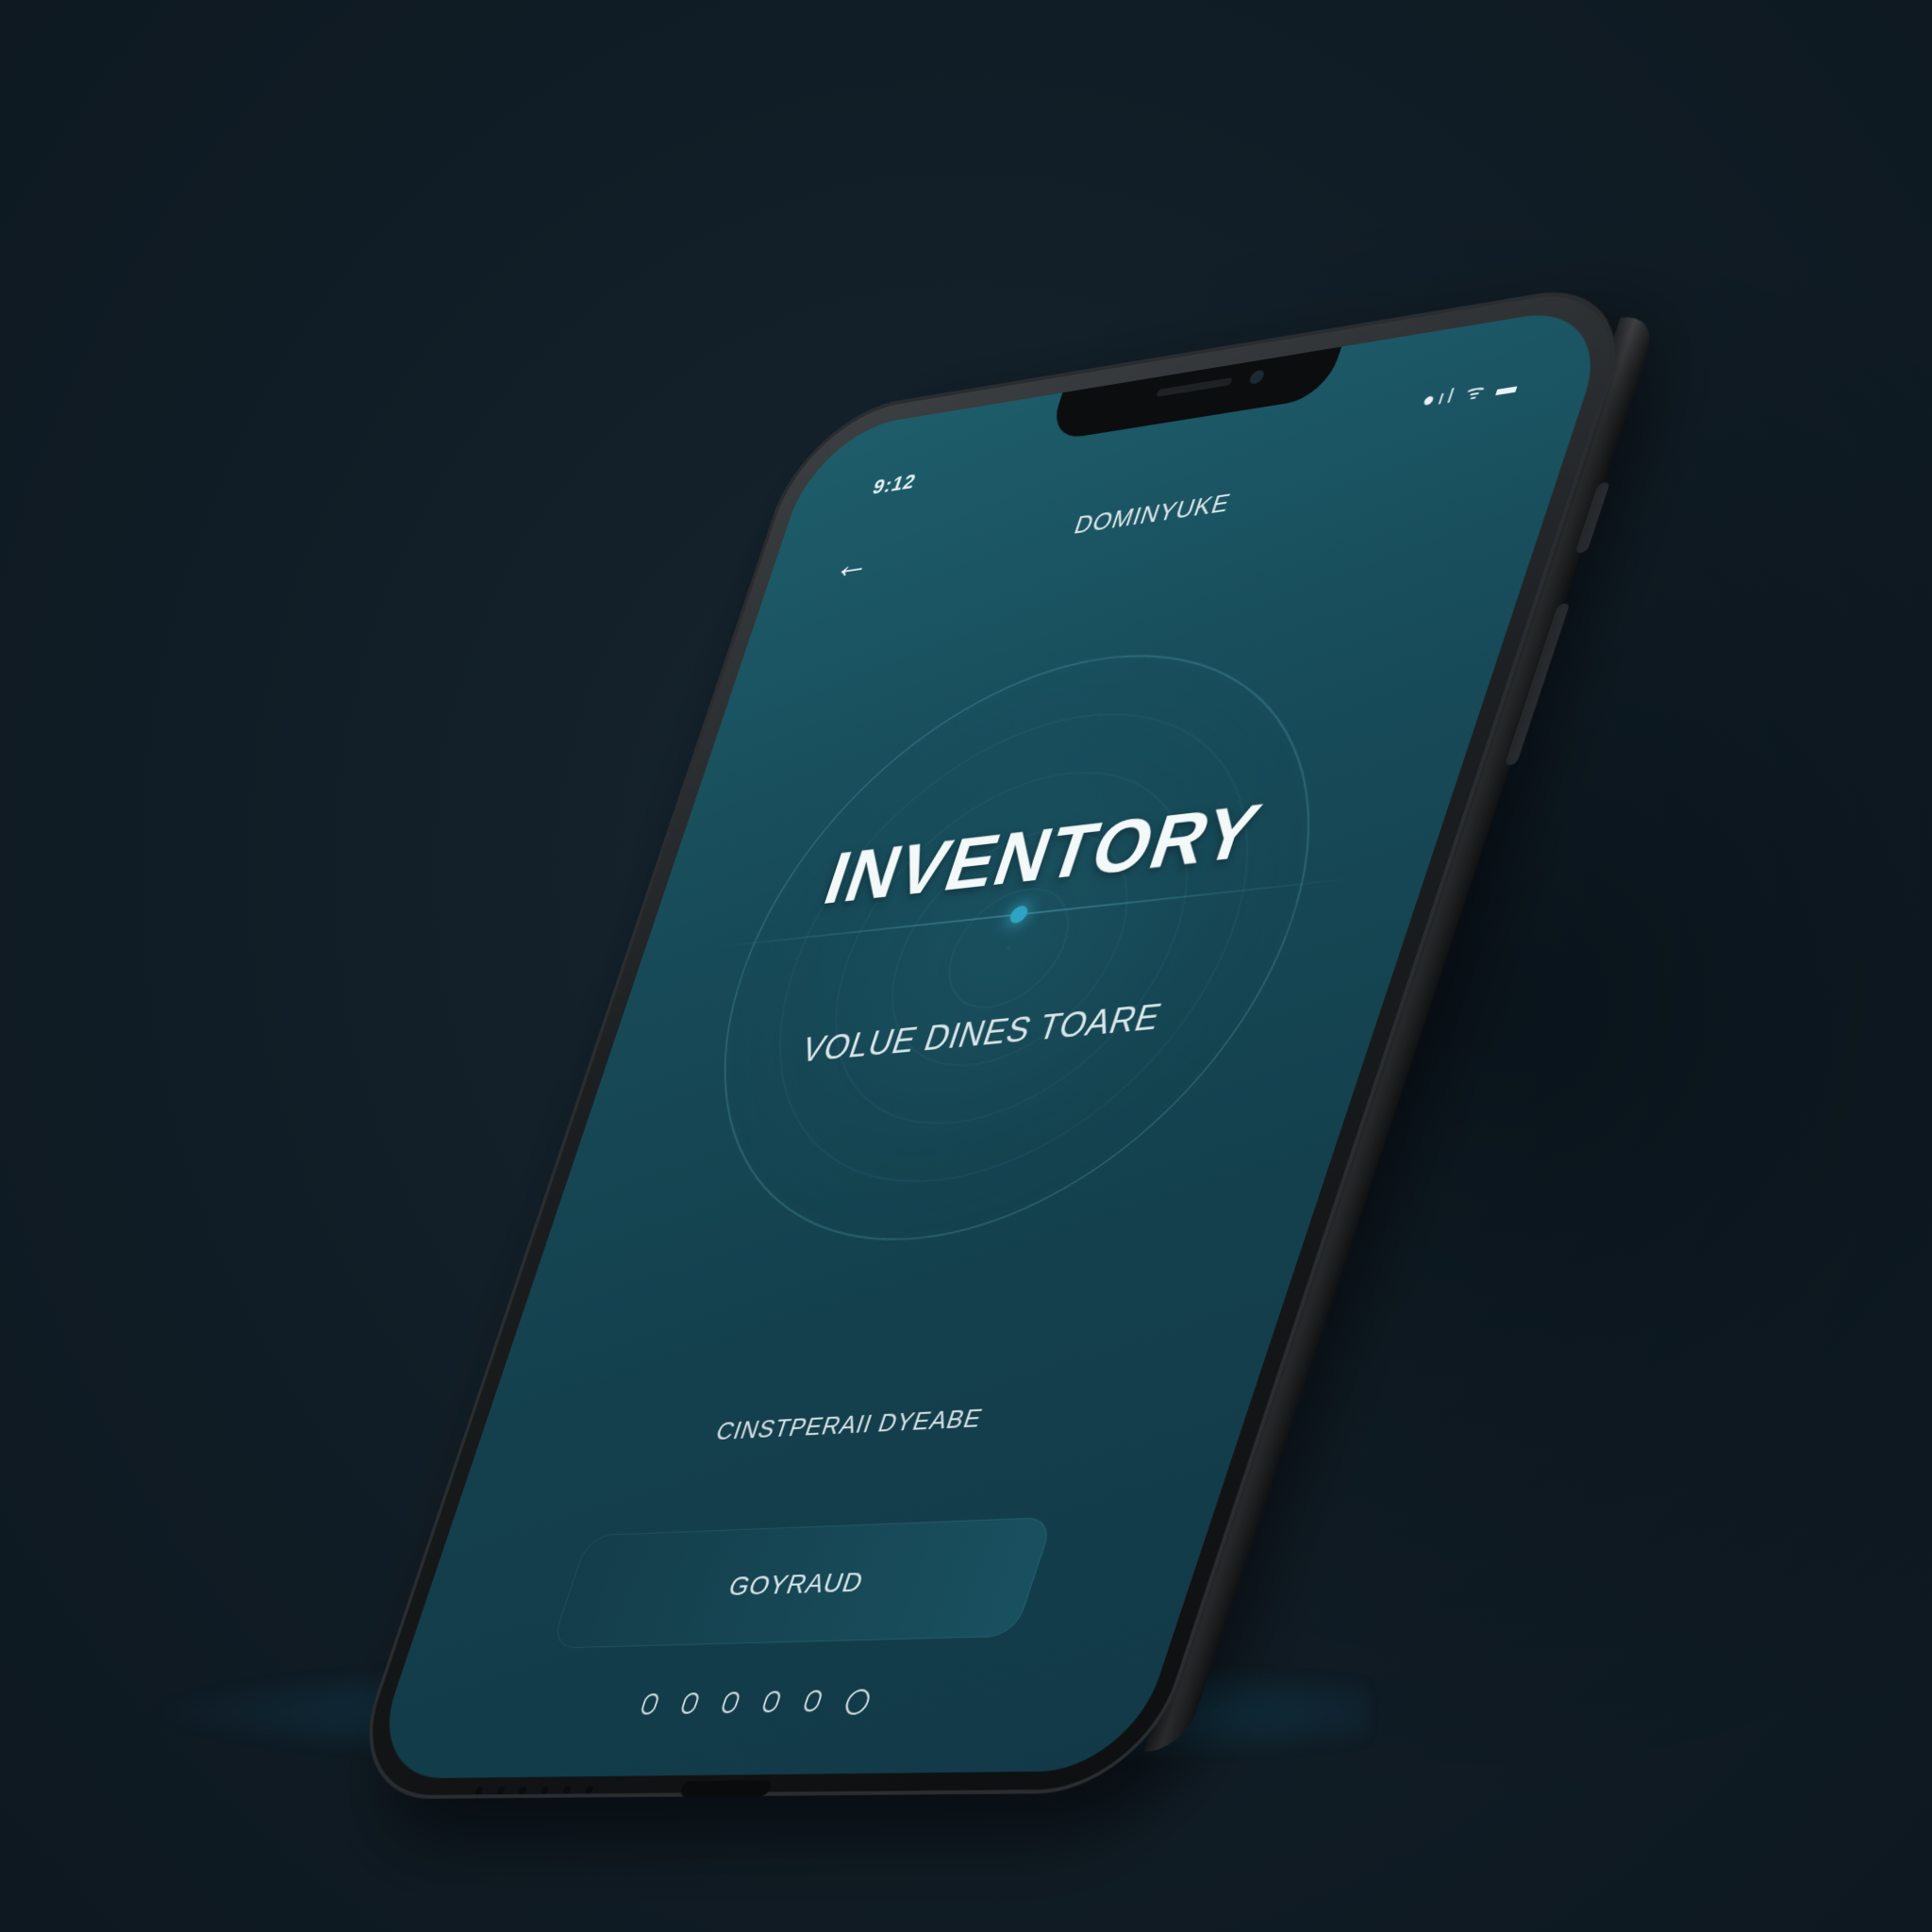  I want to click on page-indicator, so click(772, 1703).